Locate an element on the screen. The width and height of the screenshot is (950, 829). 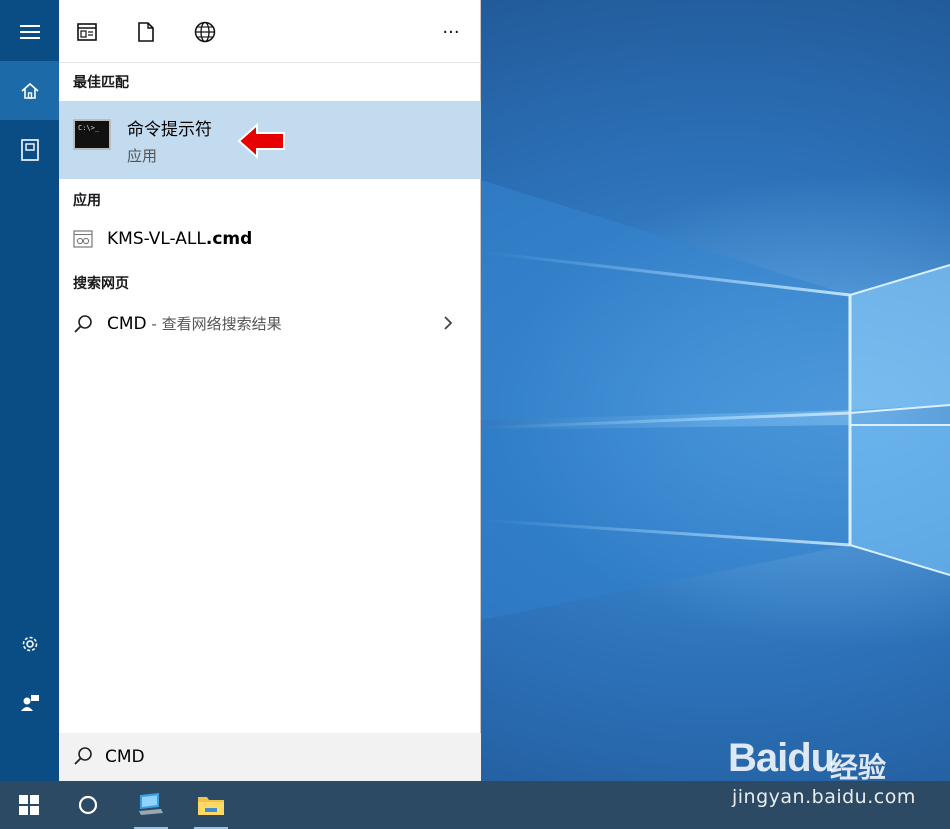
notebook-icon is located at coordinates (29, 149).